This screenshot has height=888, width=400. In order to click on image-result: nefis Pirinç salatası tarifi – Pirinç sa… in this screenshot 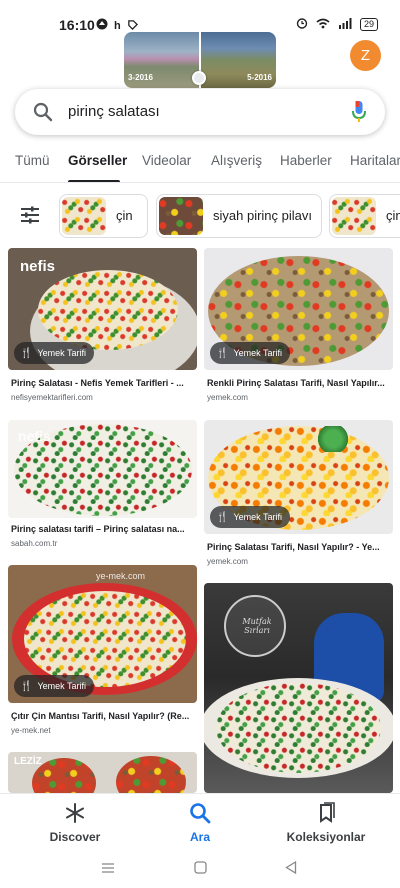, I will do `click(102, 487)`.